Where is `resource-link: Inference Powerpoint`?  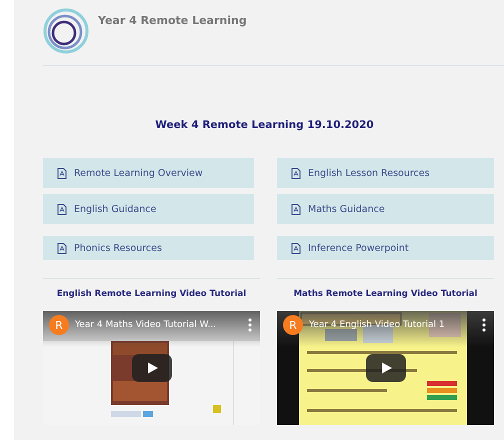 resource-link: Inference Powerpoint is located at coordinates (385, 248).